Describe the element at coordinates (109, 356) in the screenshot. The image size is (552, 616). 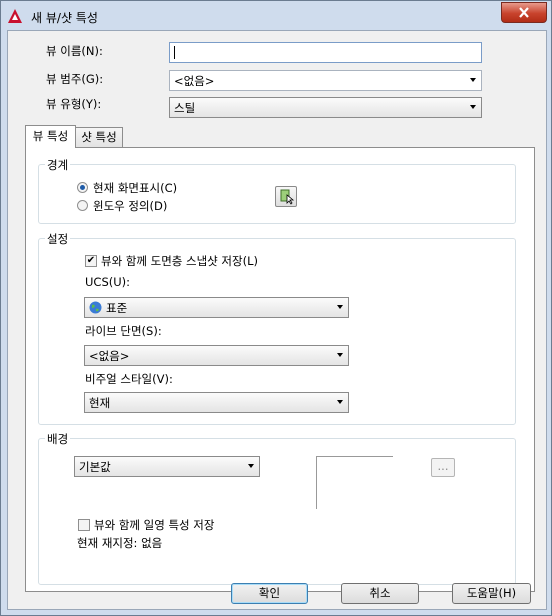
I see `live-section-value: <없음>` at that location.